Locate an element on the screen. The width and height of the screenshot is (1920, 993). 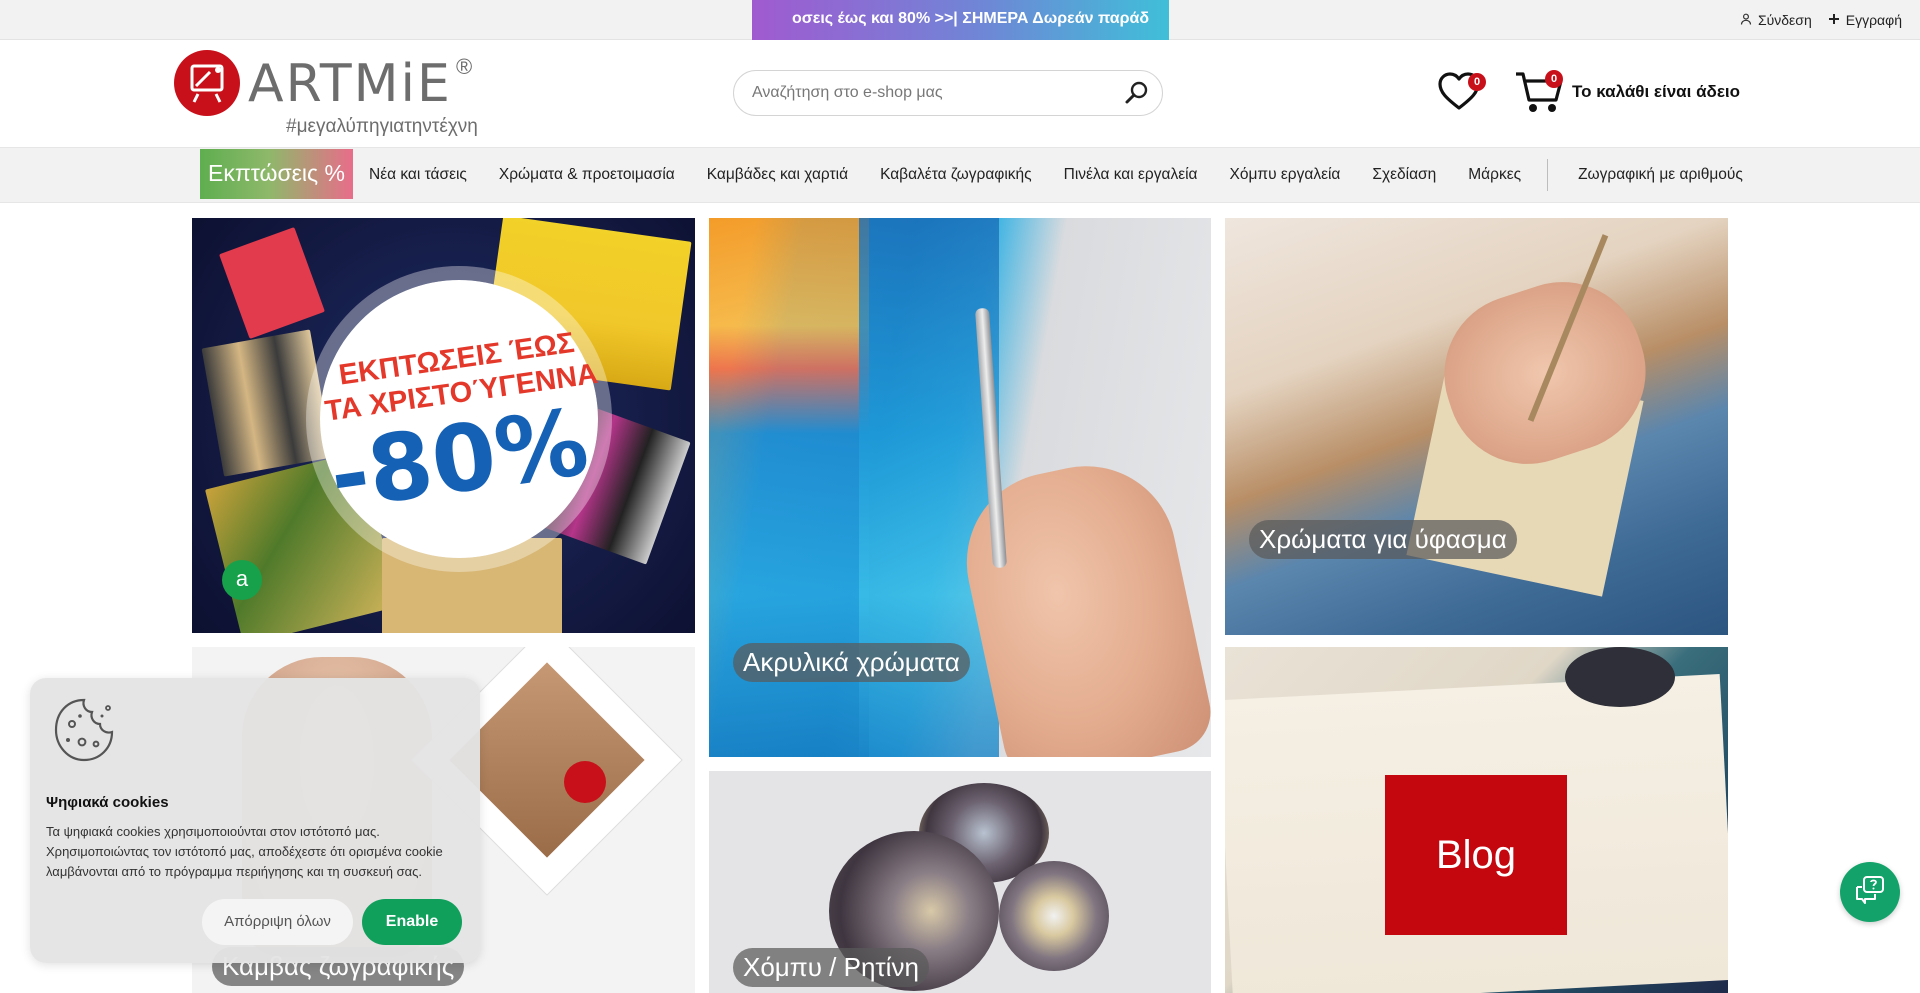
search-icon is located at coordinates (1137, 94).